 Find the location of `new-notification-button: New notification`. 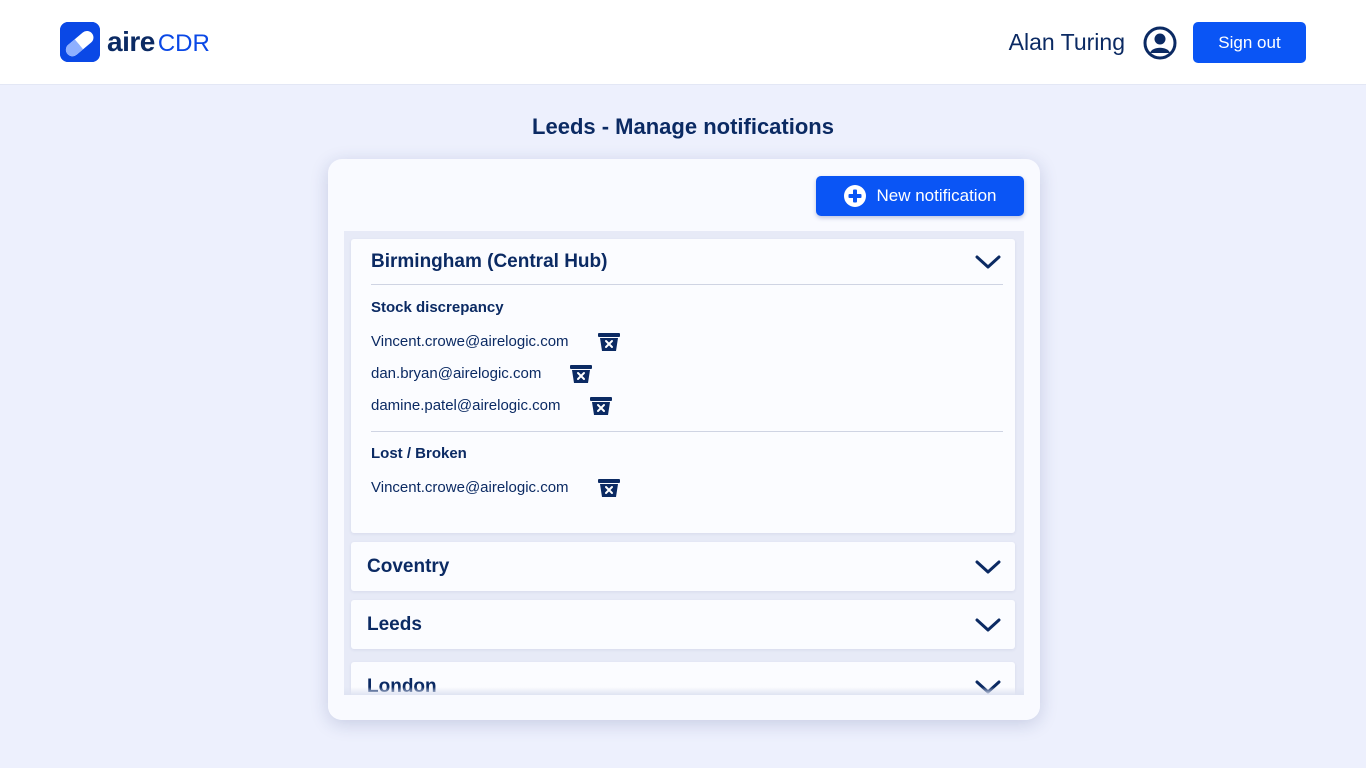

new-notification-button: New notification is located at coordinates (920, 196).